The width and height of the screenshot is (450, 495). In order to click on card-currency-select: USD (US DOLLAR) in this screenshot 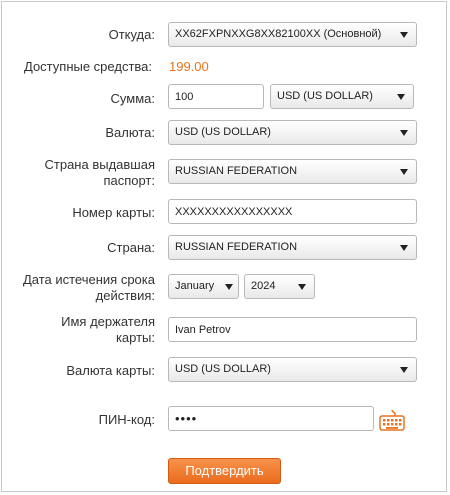, I will do `click(292, 369)`.